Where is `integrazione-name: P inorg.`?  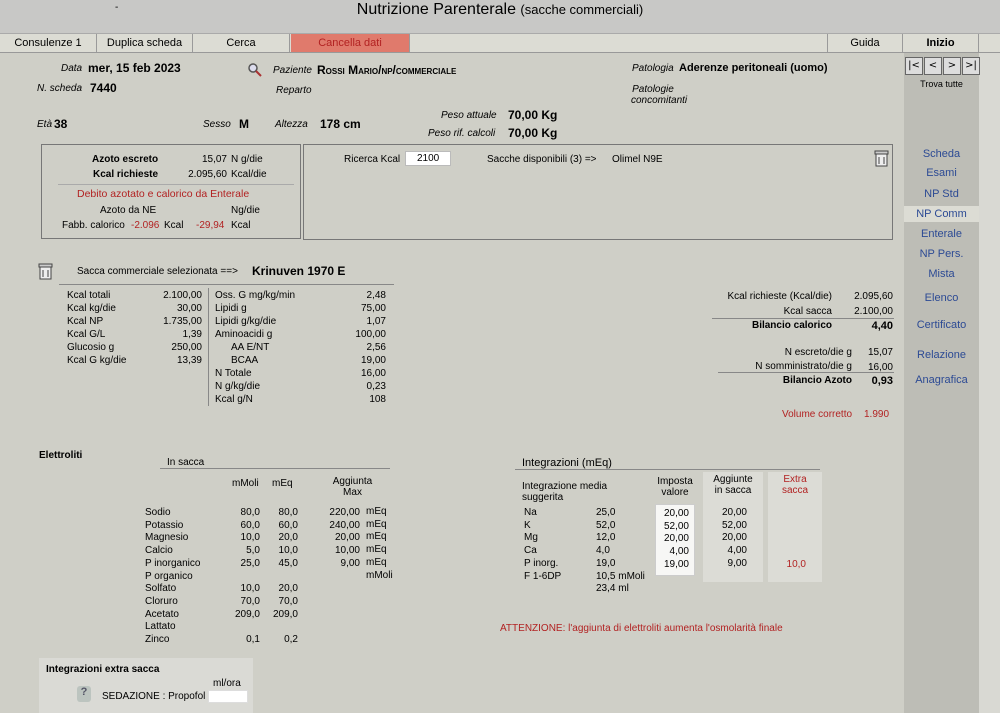 integrazione-name: P inorg. is located at coordinates (541, 563).